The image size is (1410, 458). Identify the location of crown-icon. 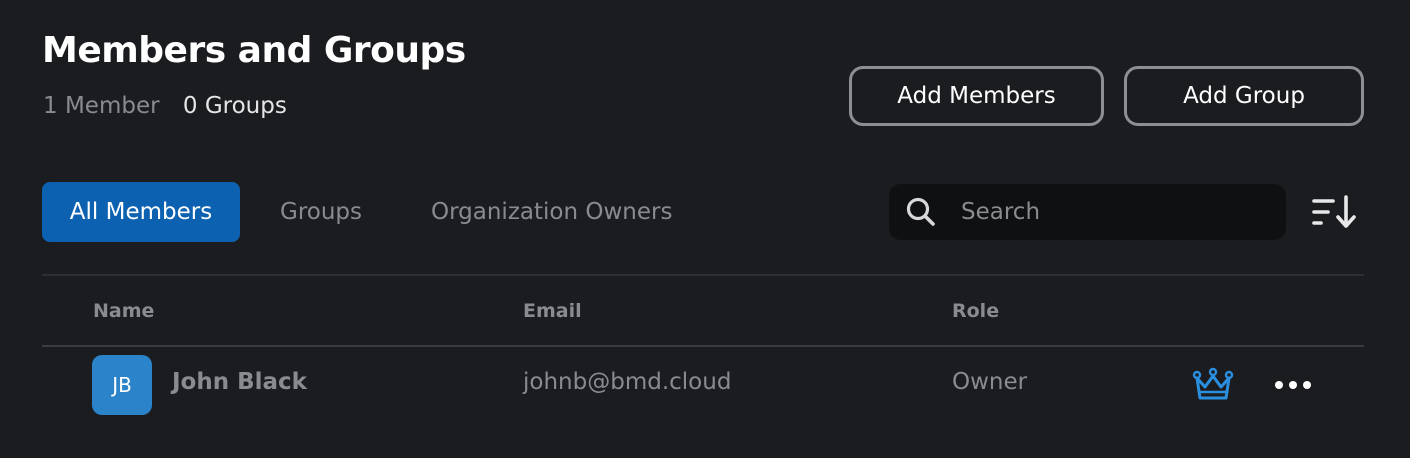
(1213, 383).